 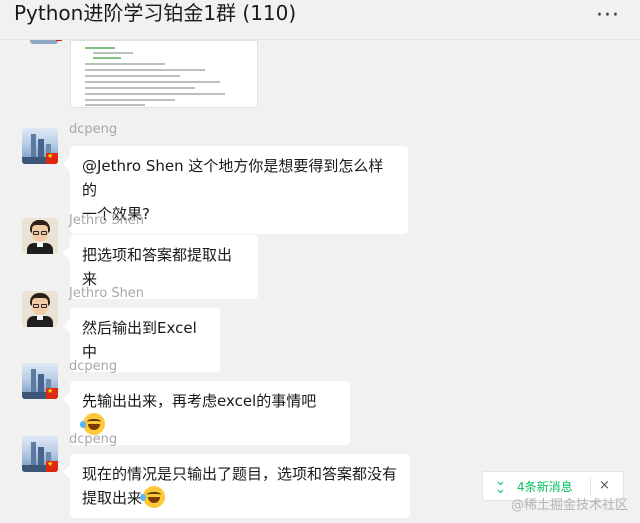 I want to click on double-chevron-down-icon: ⌄ ⌄, so click(x=500, y=485).